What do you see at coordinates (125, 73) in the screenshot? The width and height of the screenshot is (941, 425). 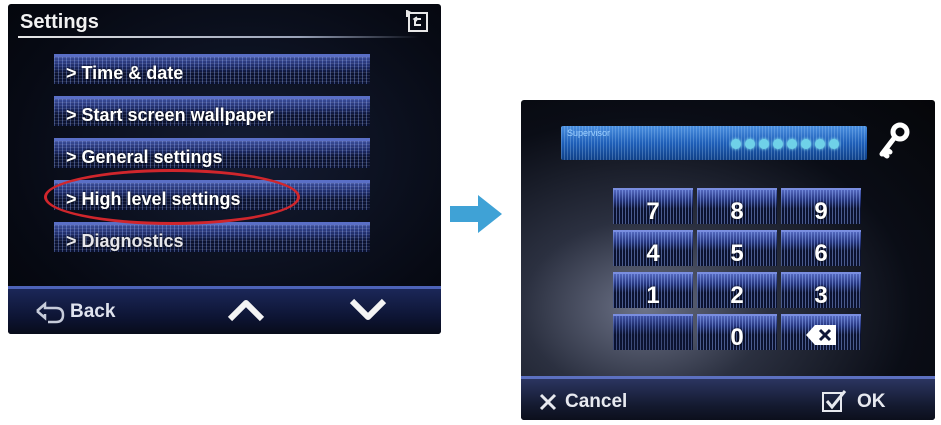 I see `menu-item-label: > Time & date` at bounding box center [125, 73].